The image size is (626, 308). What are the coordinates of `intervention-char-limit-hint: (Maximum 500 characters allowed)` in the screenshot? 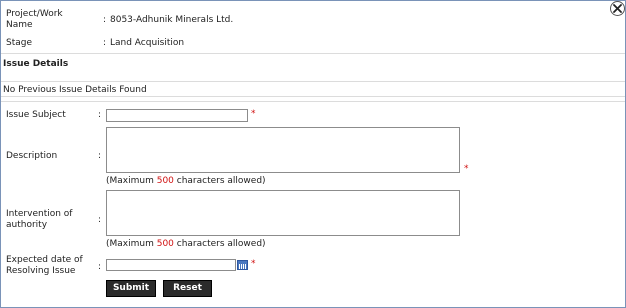 It's located at (186, 244).